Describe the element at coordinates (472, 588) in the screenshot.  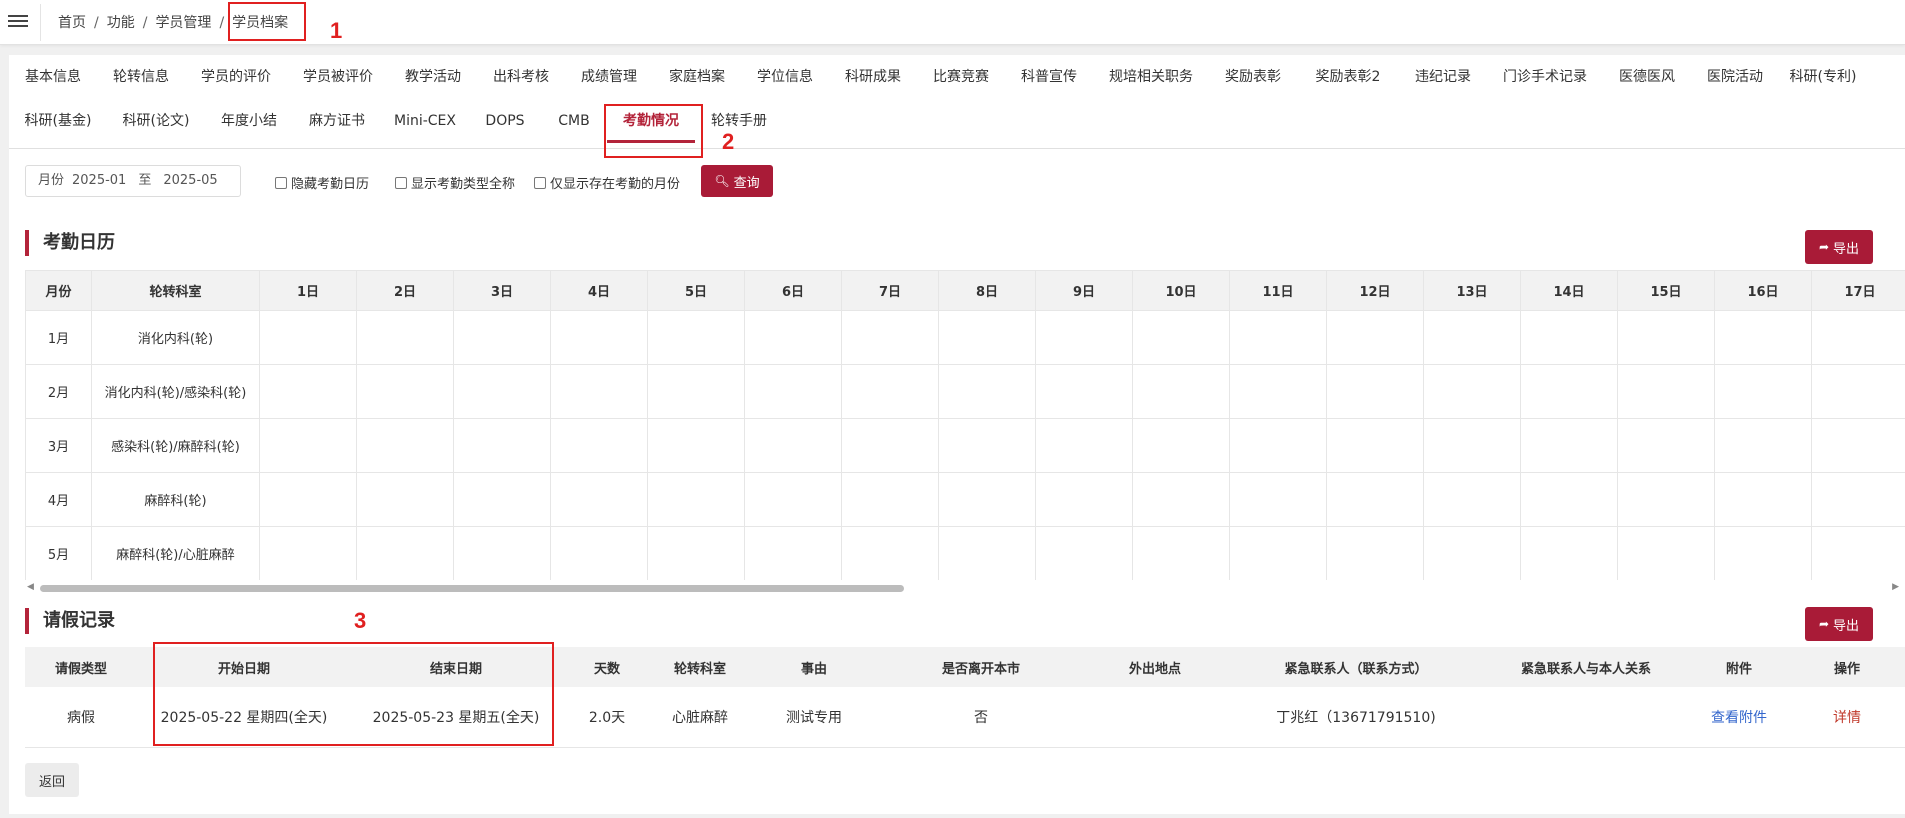
I see `scrollbar-thumb` at that location.